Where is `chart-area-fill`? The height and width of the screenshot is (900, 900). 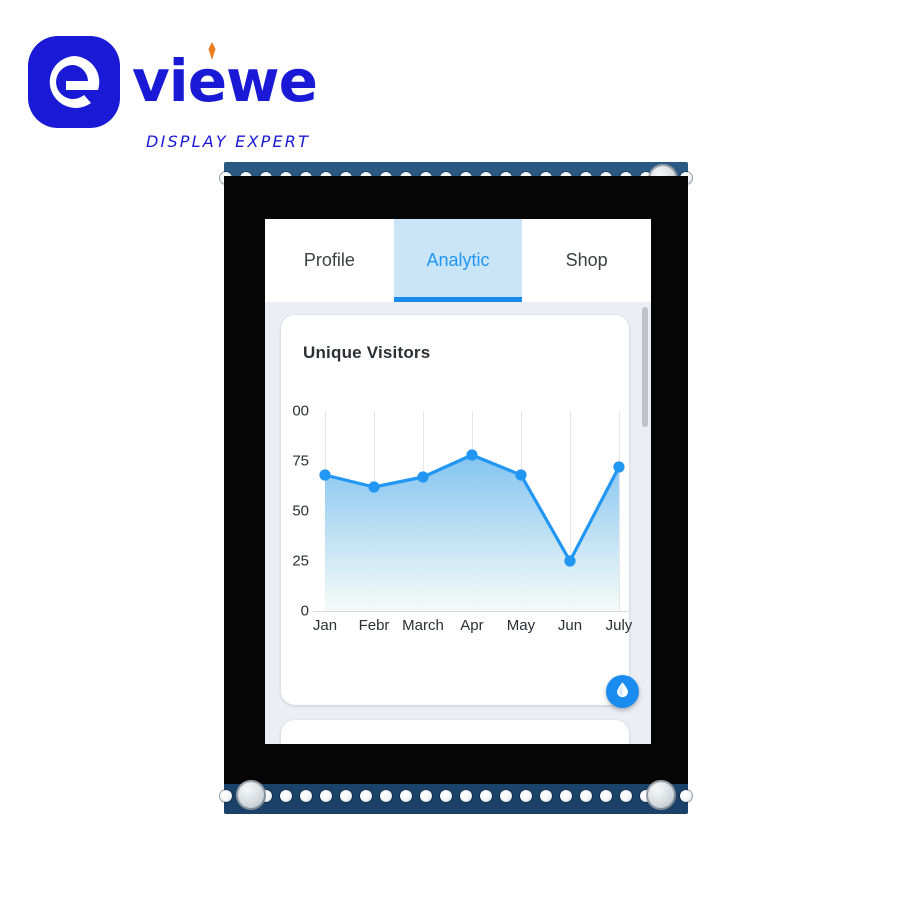 chart-area-fill is located at coordinates (472, 533).